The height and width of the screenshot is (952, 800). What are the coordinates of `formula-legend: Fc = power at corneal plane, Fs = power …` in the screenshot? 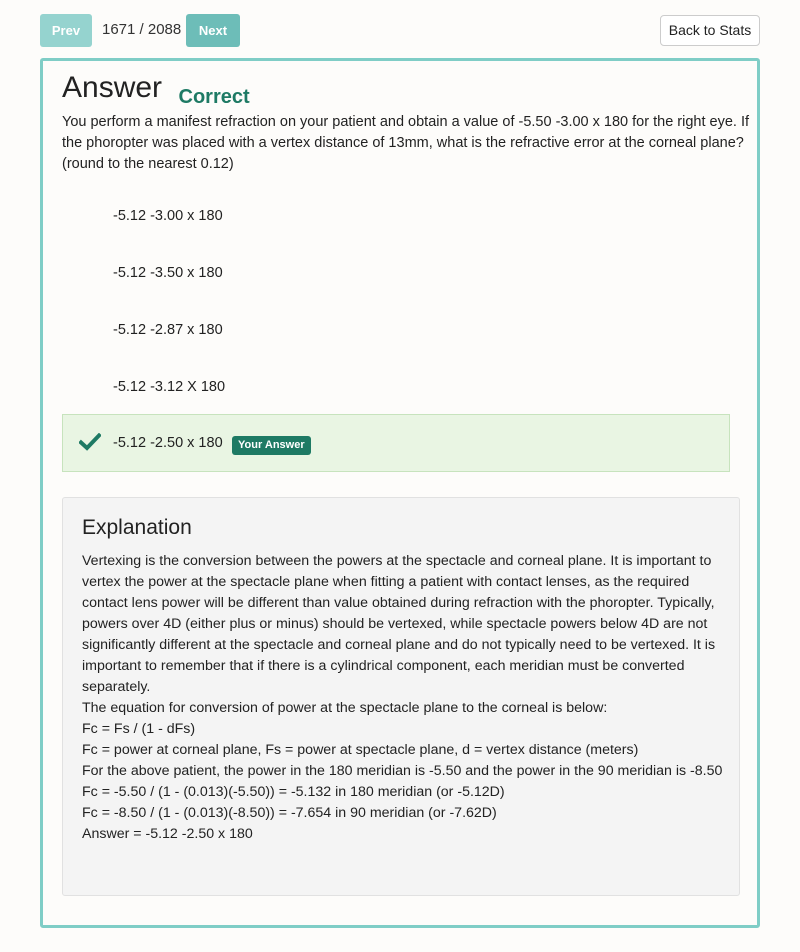 It's located at (360, 750).